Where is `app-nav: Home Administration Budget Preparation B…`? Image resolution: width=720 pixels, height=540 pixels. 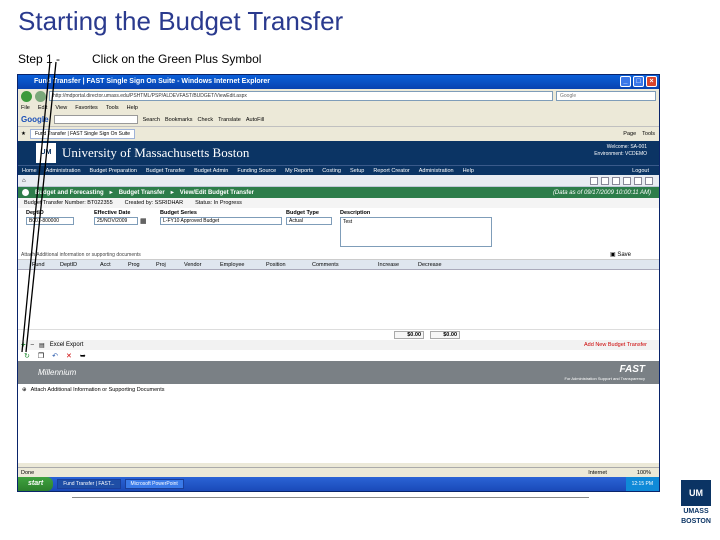 app-nav: Home Administration Budget Preparation B… is located at coordinates (338, 170).